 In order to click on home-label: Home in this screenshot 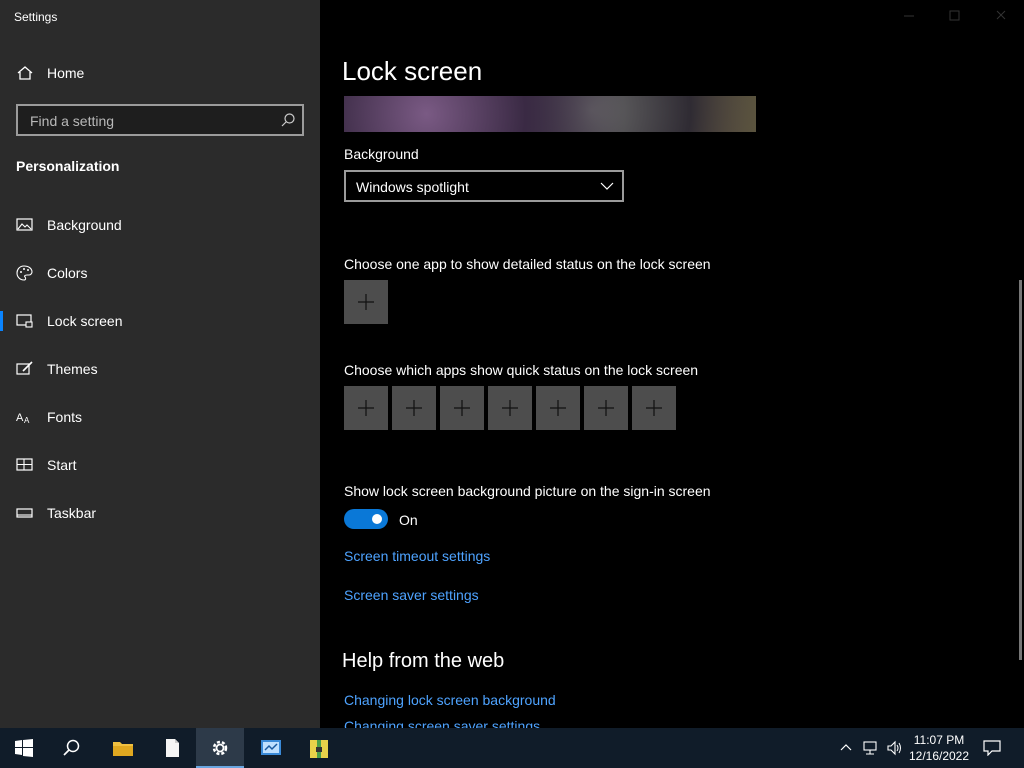, I will do `click(66, 73)`.